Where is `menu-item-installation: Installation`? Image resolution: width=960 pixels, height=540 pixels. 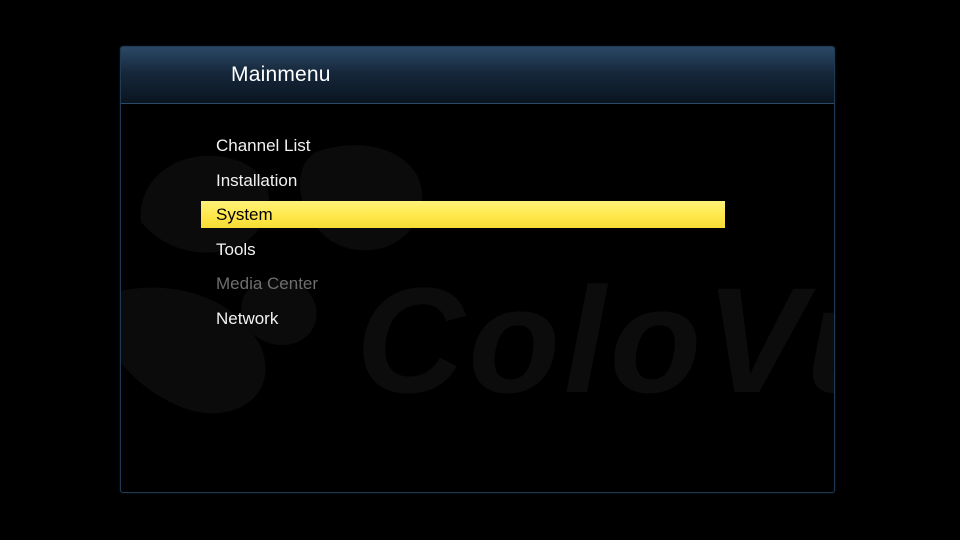
menu-item-installation: Installation is located at coordinates (463, 180).